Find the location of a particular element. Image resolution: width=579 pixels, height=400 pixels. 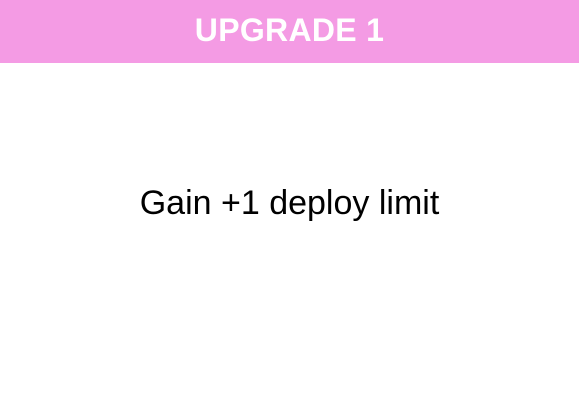

upgrade-title: UPGRADE 1 is located at coordinates (289, 29).